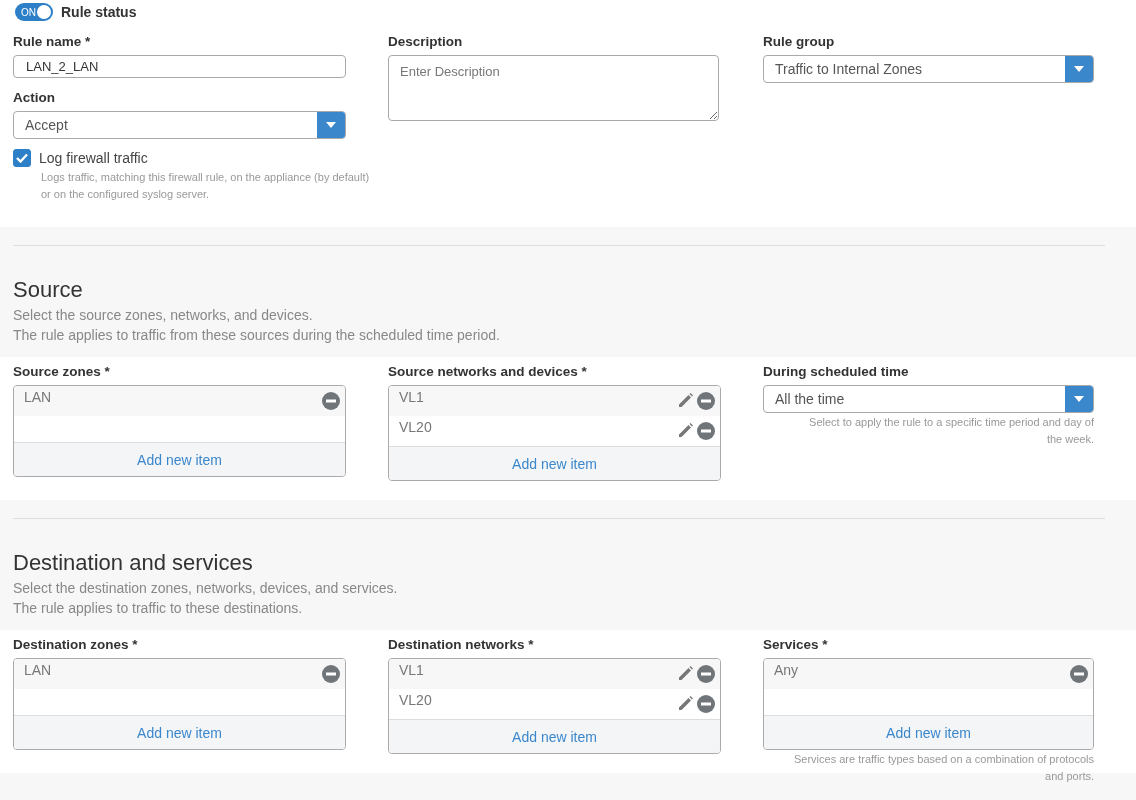  I want to click on field-label: Rule status, so click(99, 12).